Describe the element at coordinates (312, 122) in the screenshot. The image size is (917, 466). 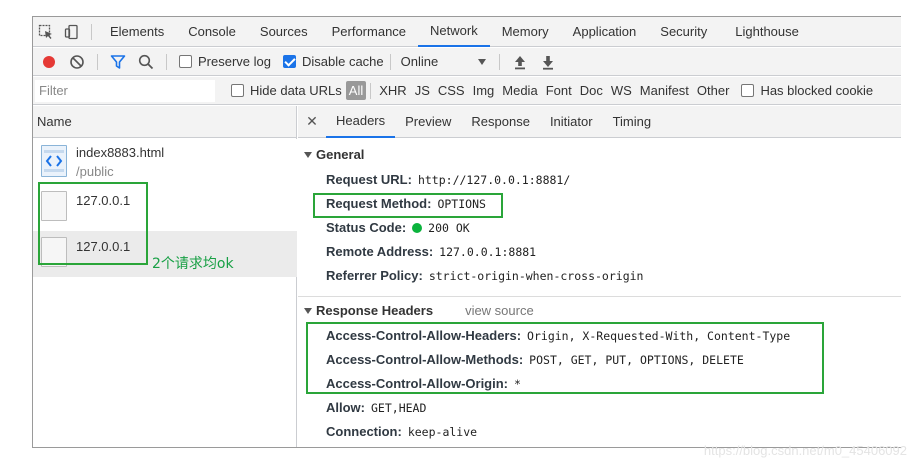
I see `close-details-icon: ✕` at that location.